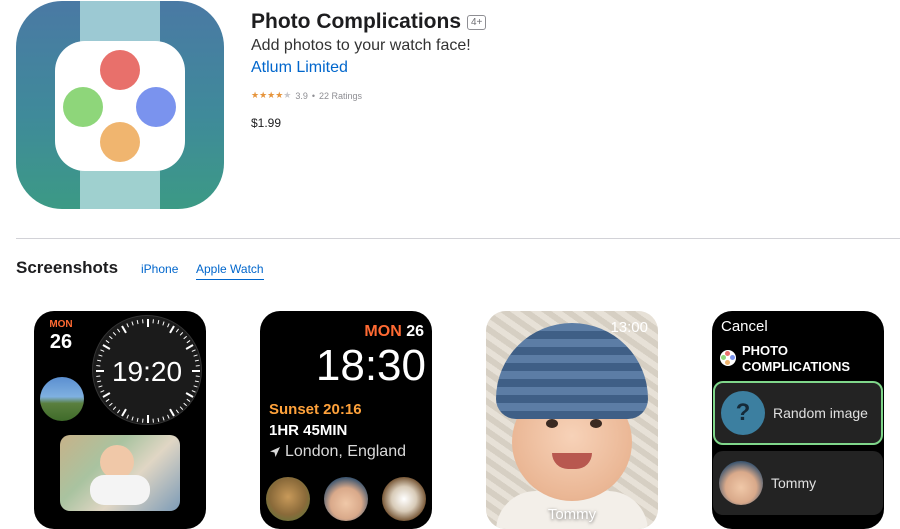 This screenshot has height=529, width=900. I want to click on app-header: PHOTO COMPLICATIONS, so click(796, 359).